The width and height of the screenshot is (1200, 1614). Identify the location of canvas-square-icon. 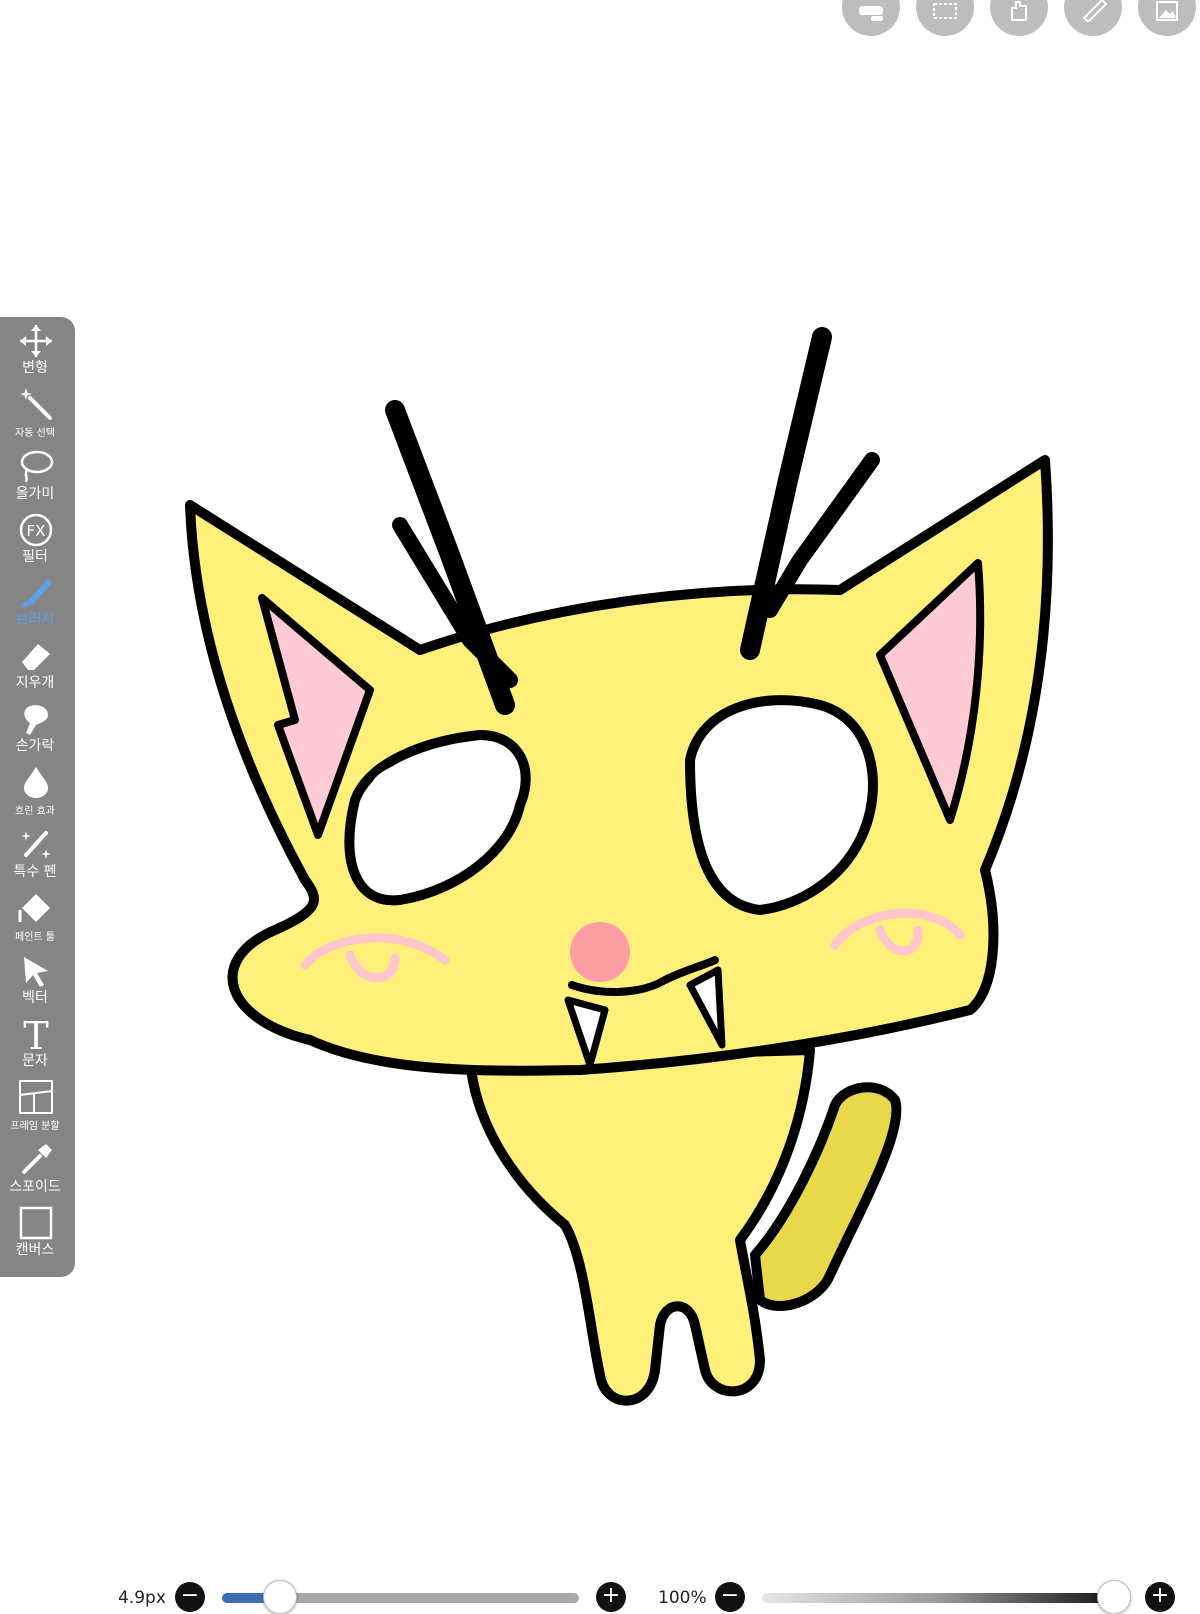
(36, 1223).